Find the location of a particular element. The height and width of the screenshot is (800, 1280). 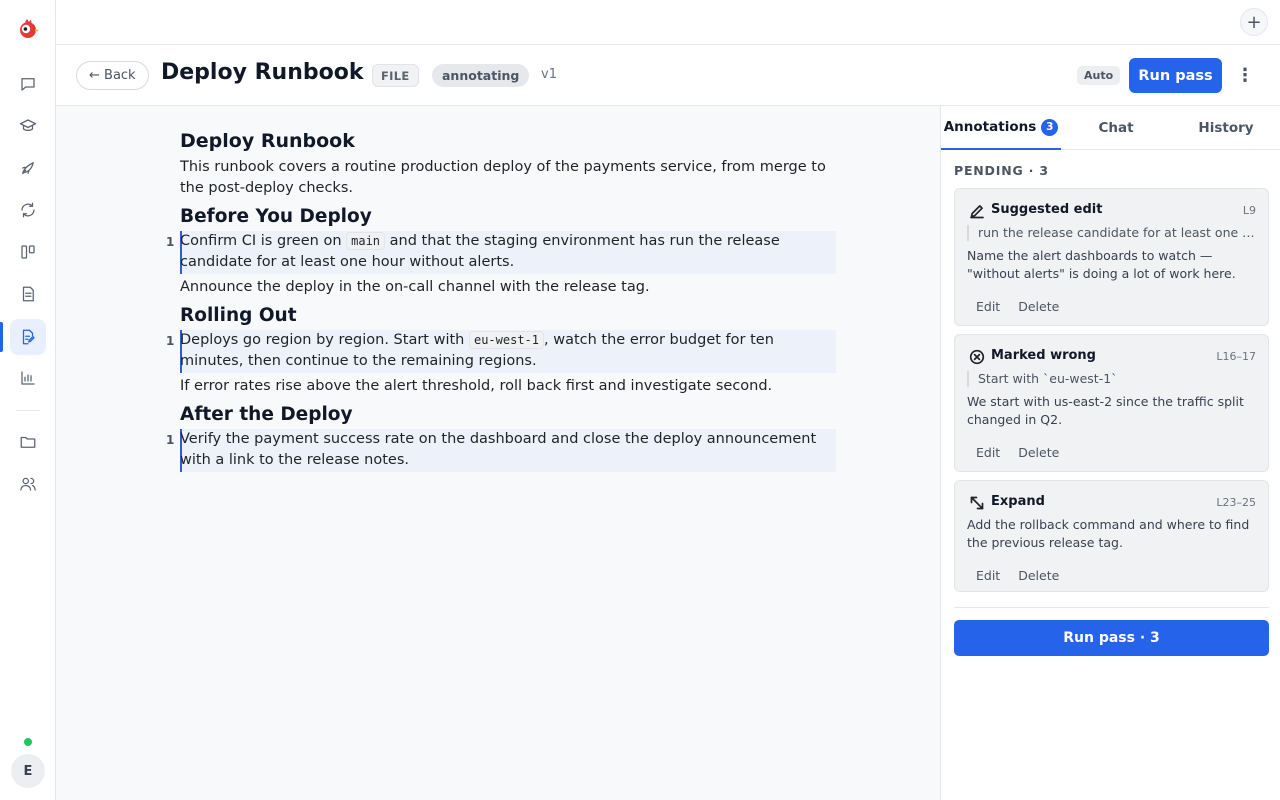

document-edit-icon is located at coordinates (28, 337).